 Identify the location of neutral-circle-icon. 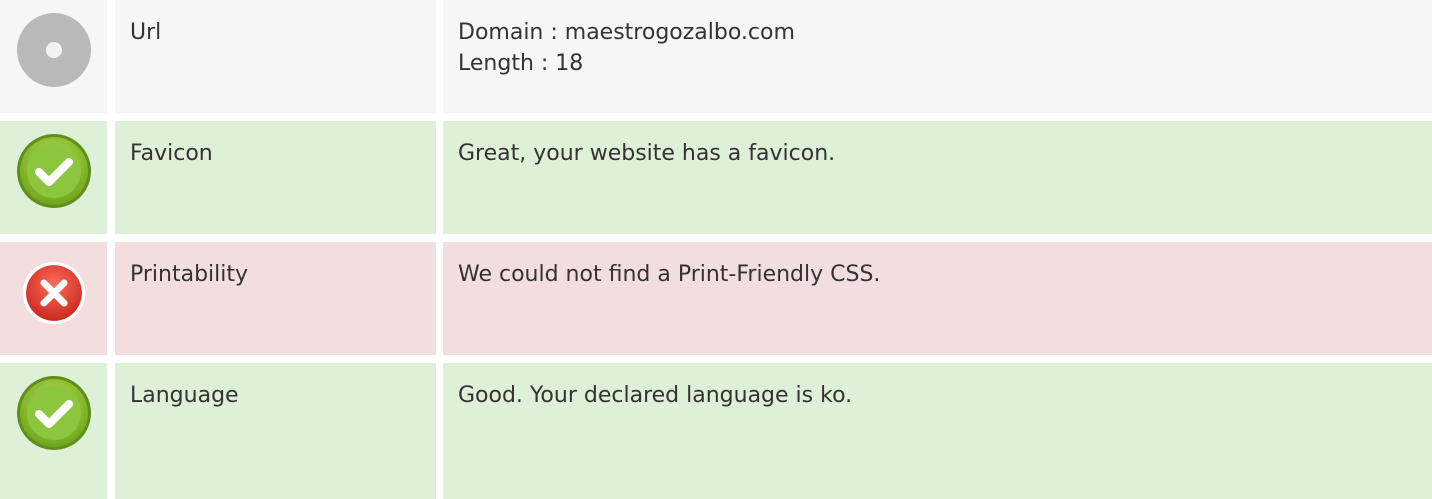
(53, 50).